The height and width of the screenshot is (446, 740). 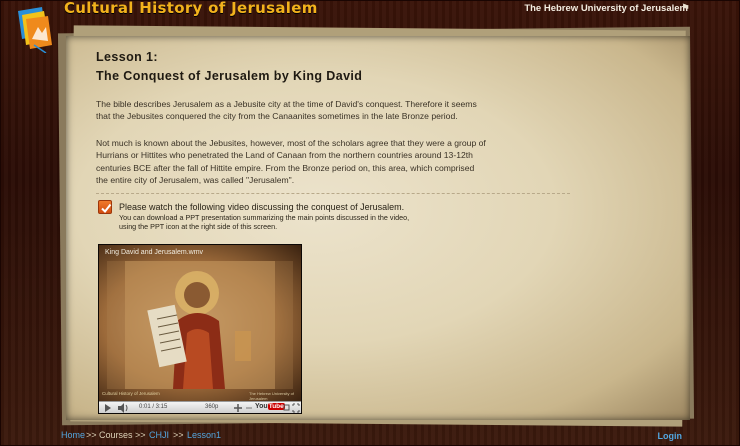 I want to click on login-link: Login, so click(x=670, y=436).